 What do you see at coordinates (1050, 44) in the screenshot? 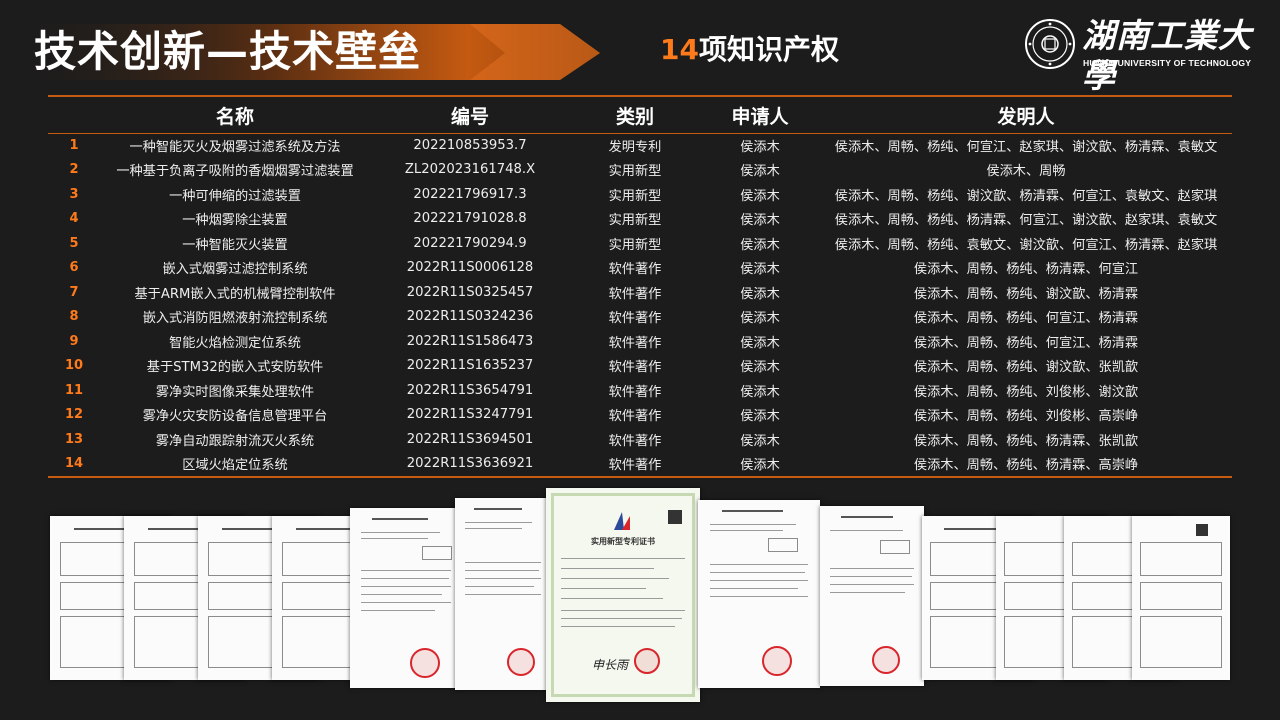
I see `university-seal-icon` at bounding box center [1050, 44].